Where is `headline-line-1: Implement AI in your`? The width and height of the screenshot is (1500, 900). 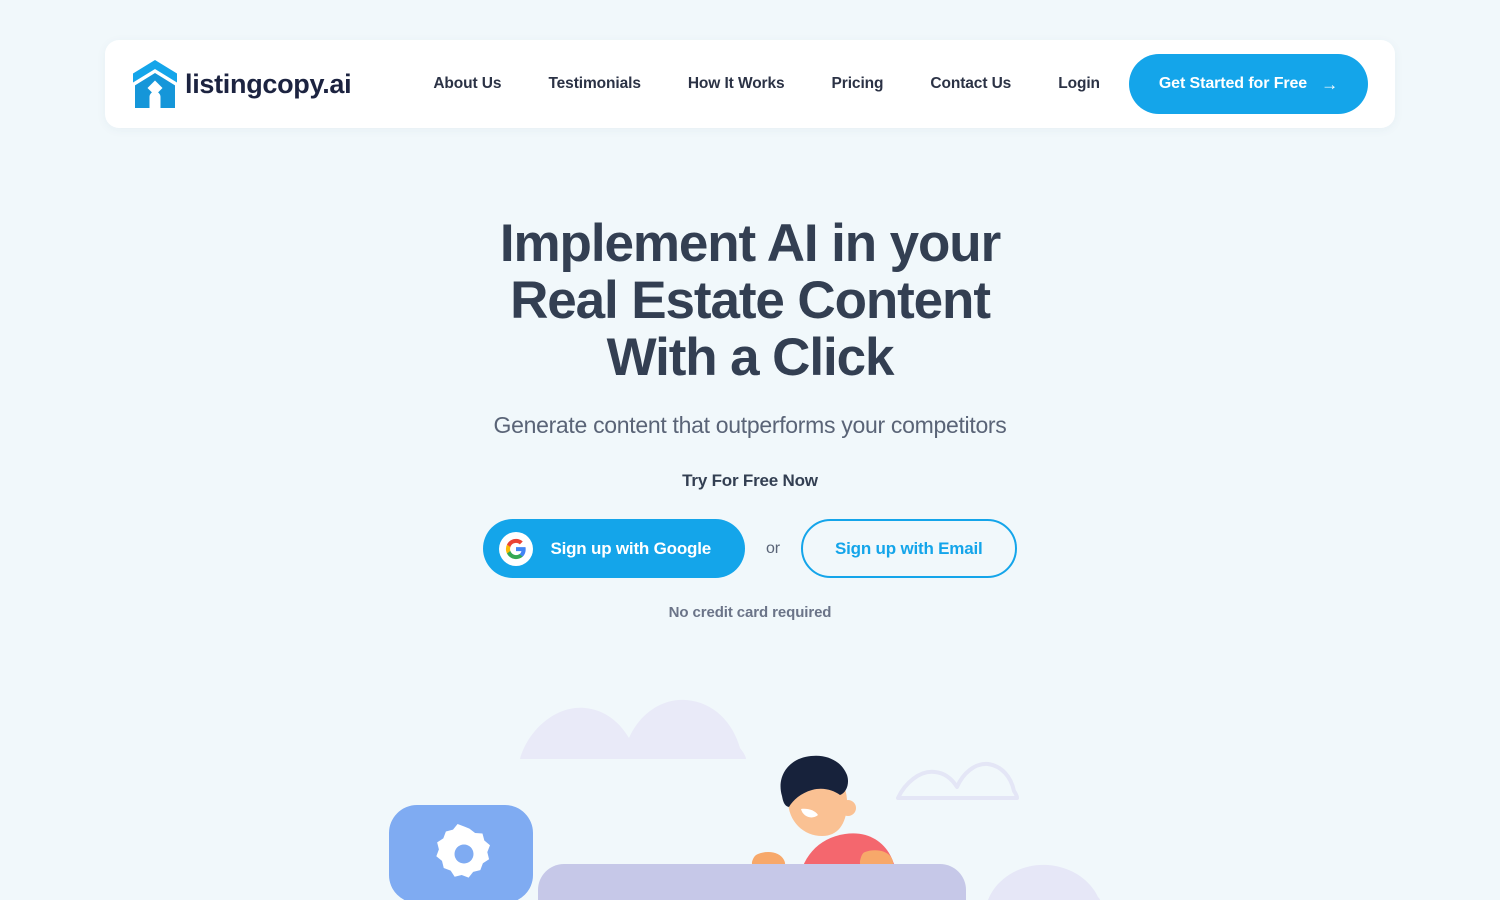 headline-line-1: Implement AI in your is located at coordinates (750, 243).